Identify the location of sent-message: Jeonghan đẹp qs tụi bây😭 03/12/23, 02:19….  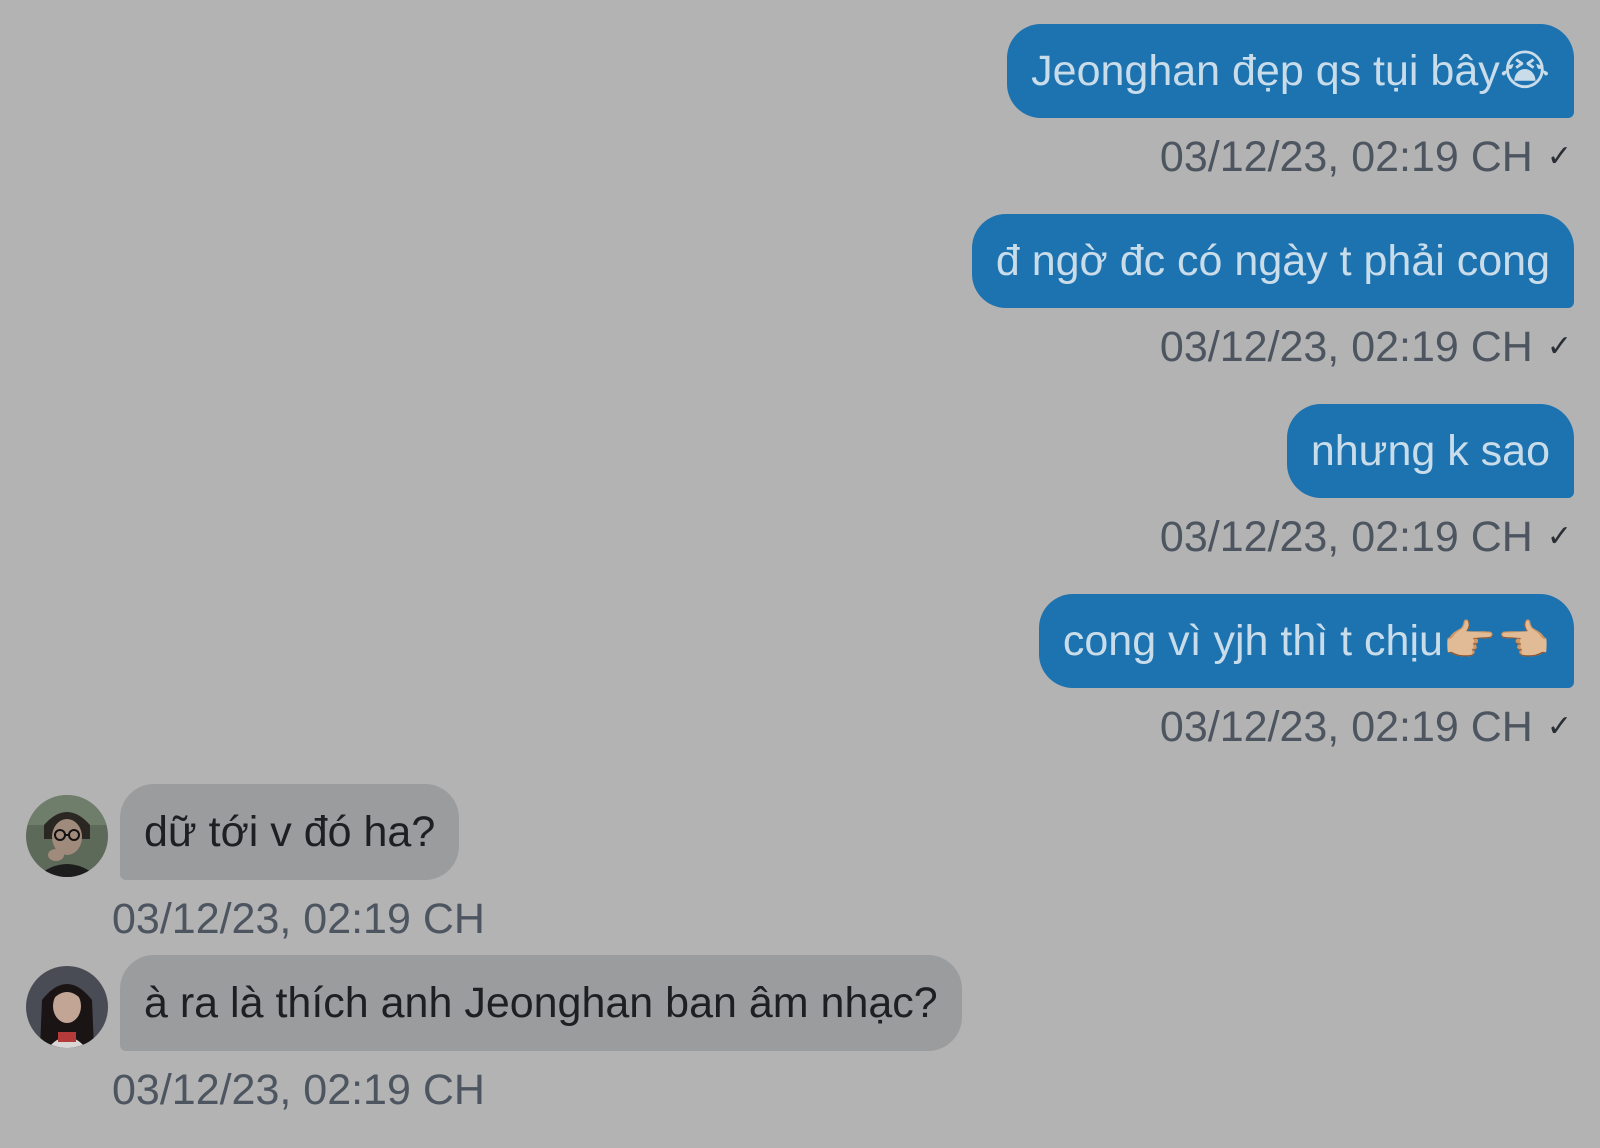
(1290, 105).